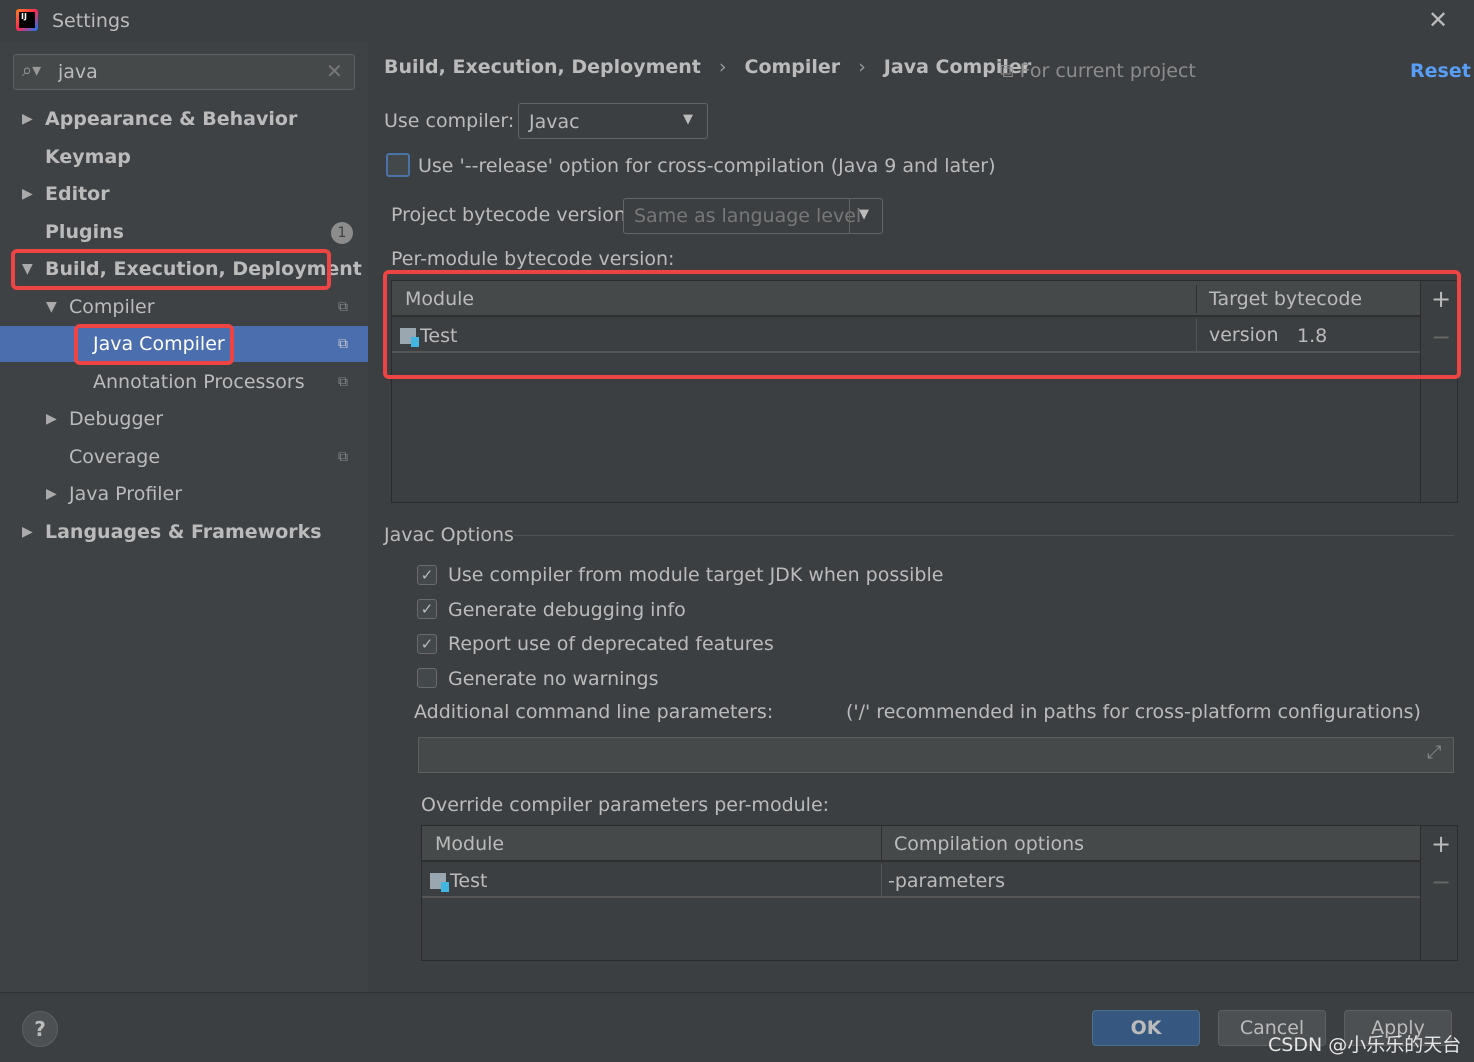 This screenshot has width=1474, height=1062. I want to click on tree-item-appearance: ▶ Appearance & Behavior, so click(184, 119).